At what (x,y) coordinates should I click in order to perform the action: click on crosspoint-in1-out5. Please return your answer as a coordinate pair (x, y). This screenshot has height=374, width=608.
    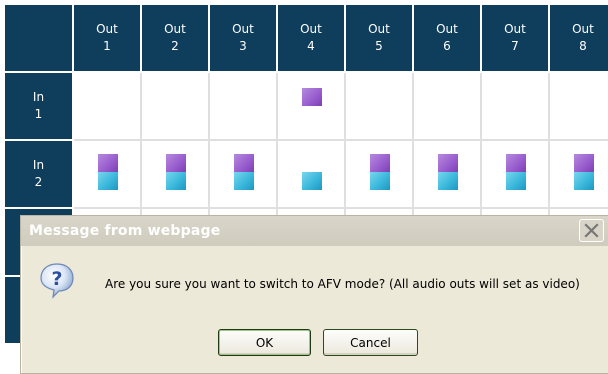
    Looking at the image, I should click on (380, 107).